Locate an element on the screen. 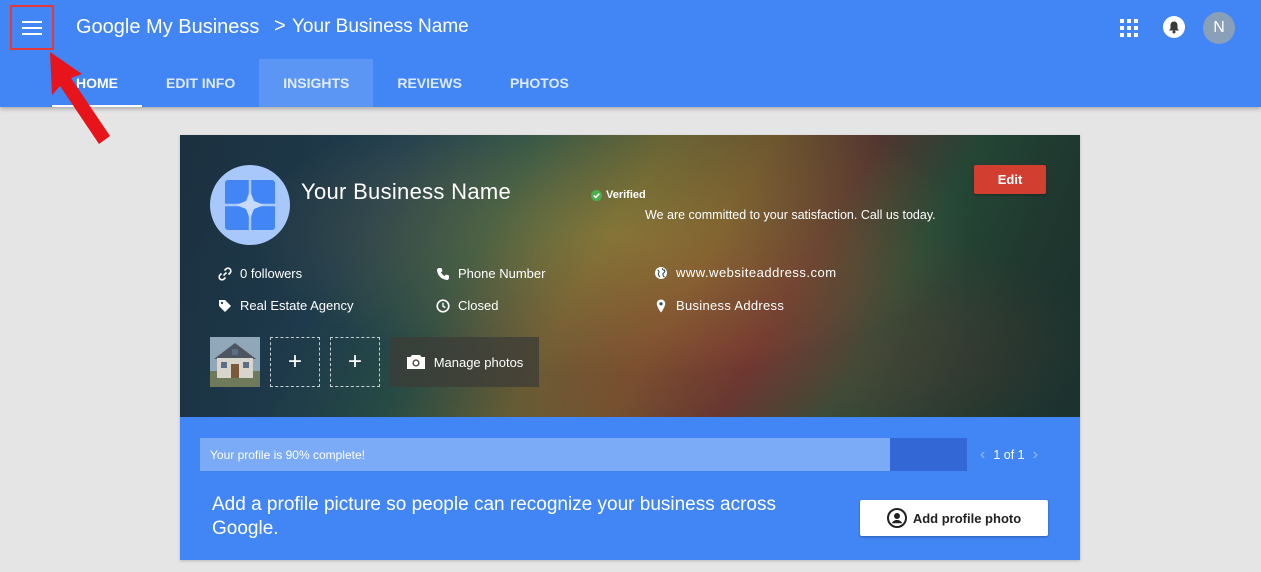 This screenshot has width=1261, height=572. hamburger-icon is located at coordinates (32, 27).